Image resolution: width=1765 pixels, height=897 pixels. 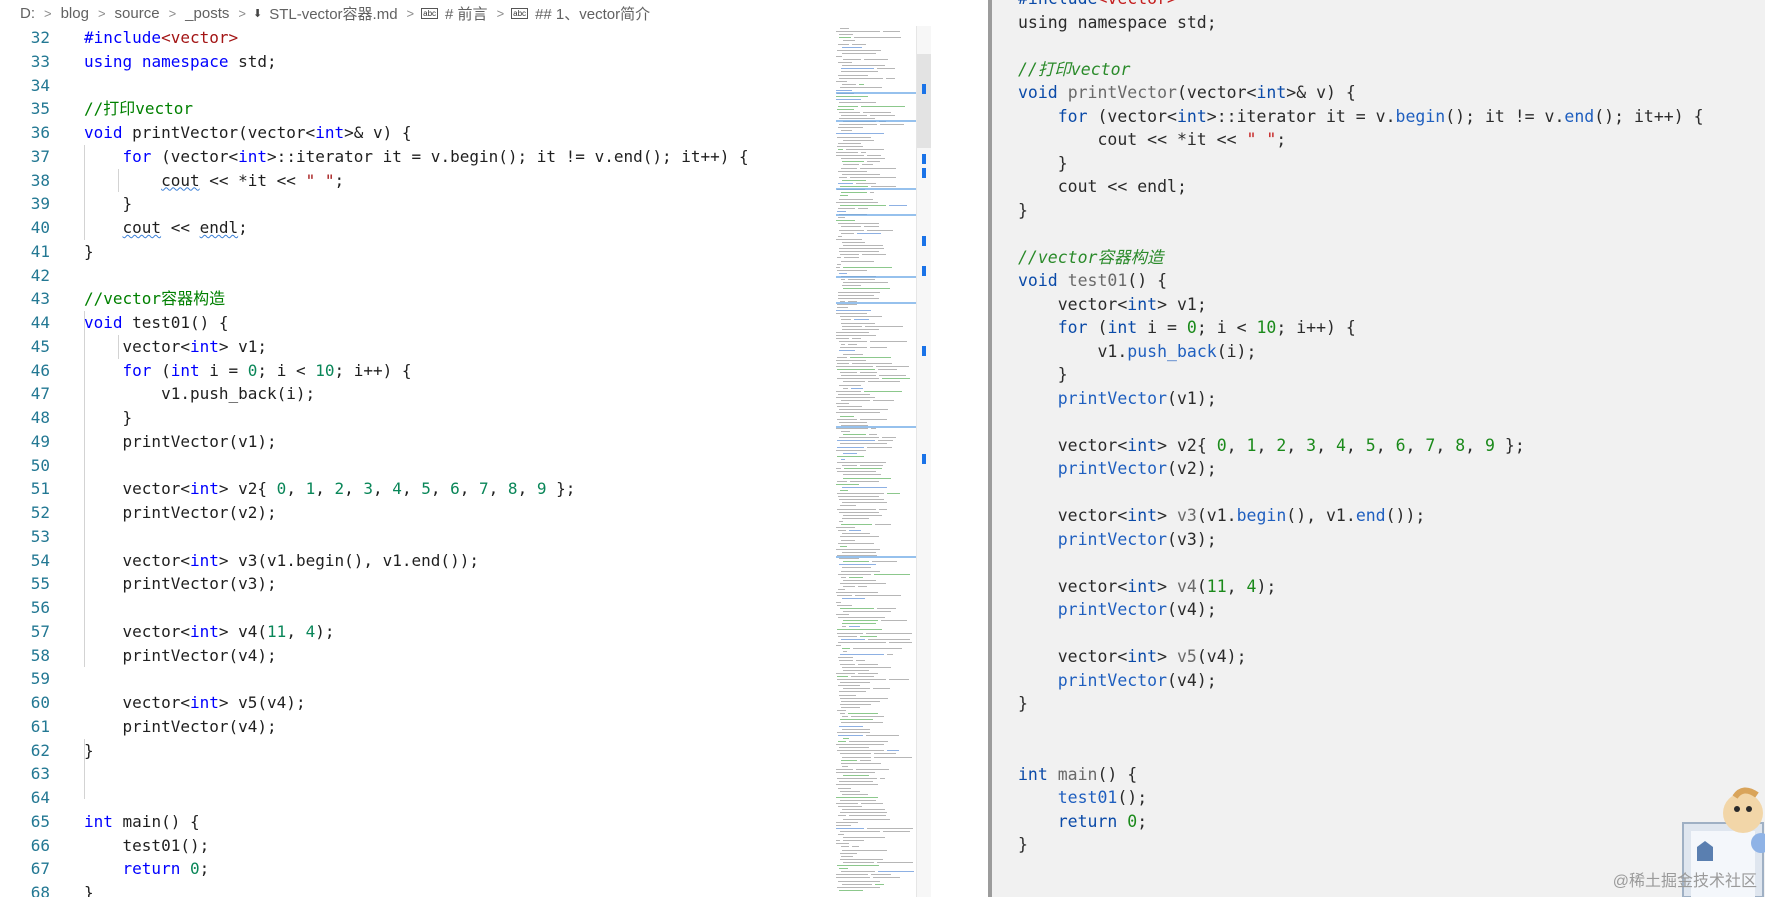 I want to click on line-number: 47, so click(x=40, y=394).